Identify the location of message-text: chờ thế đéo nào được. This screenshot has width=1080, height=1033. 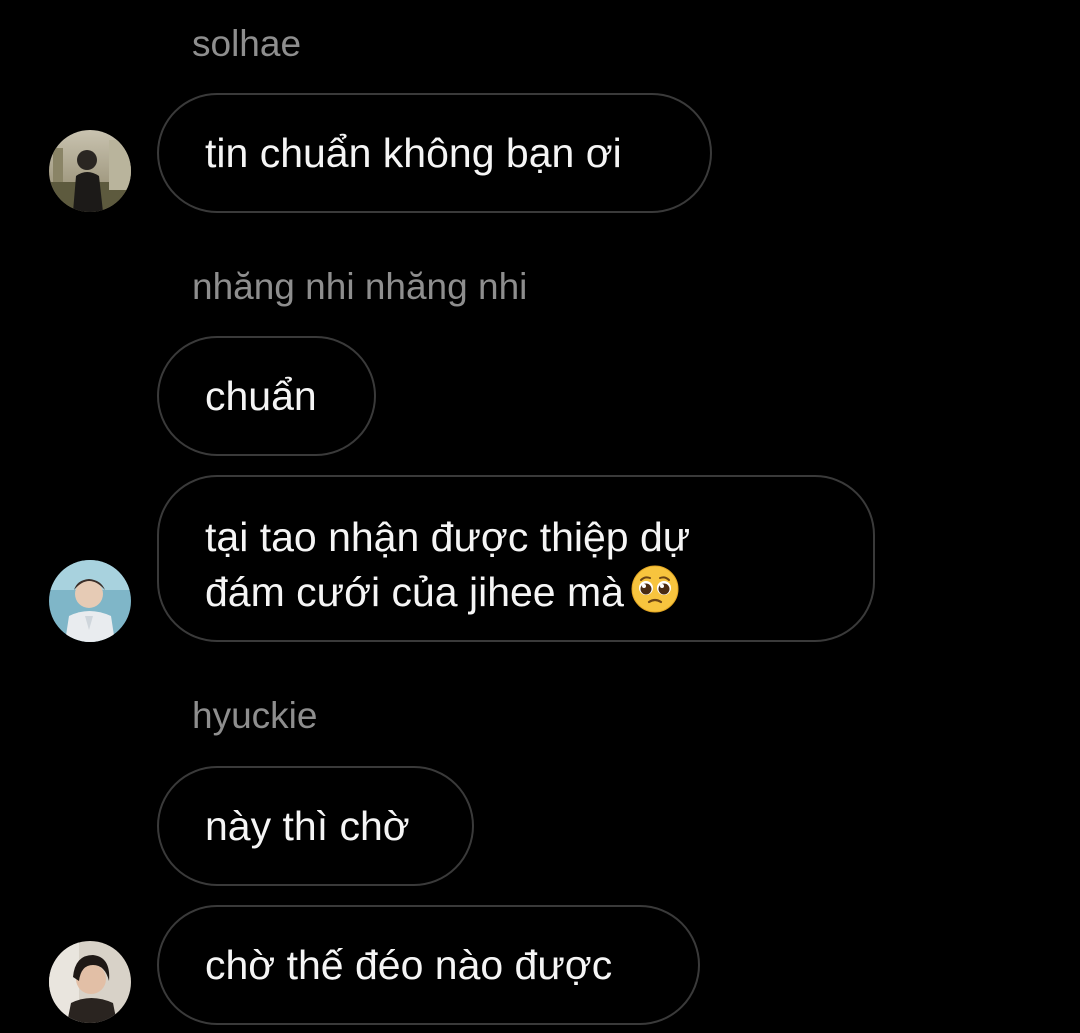
(409, 965).